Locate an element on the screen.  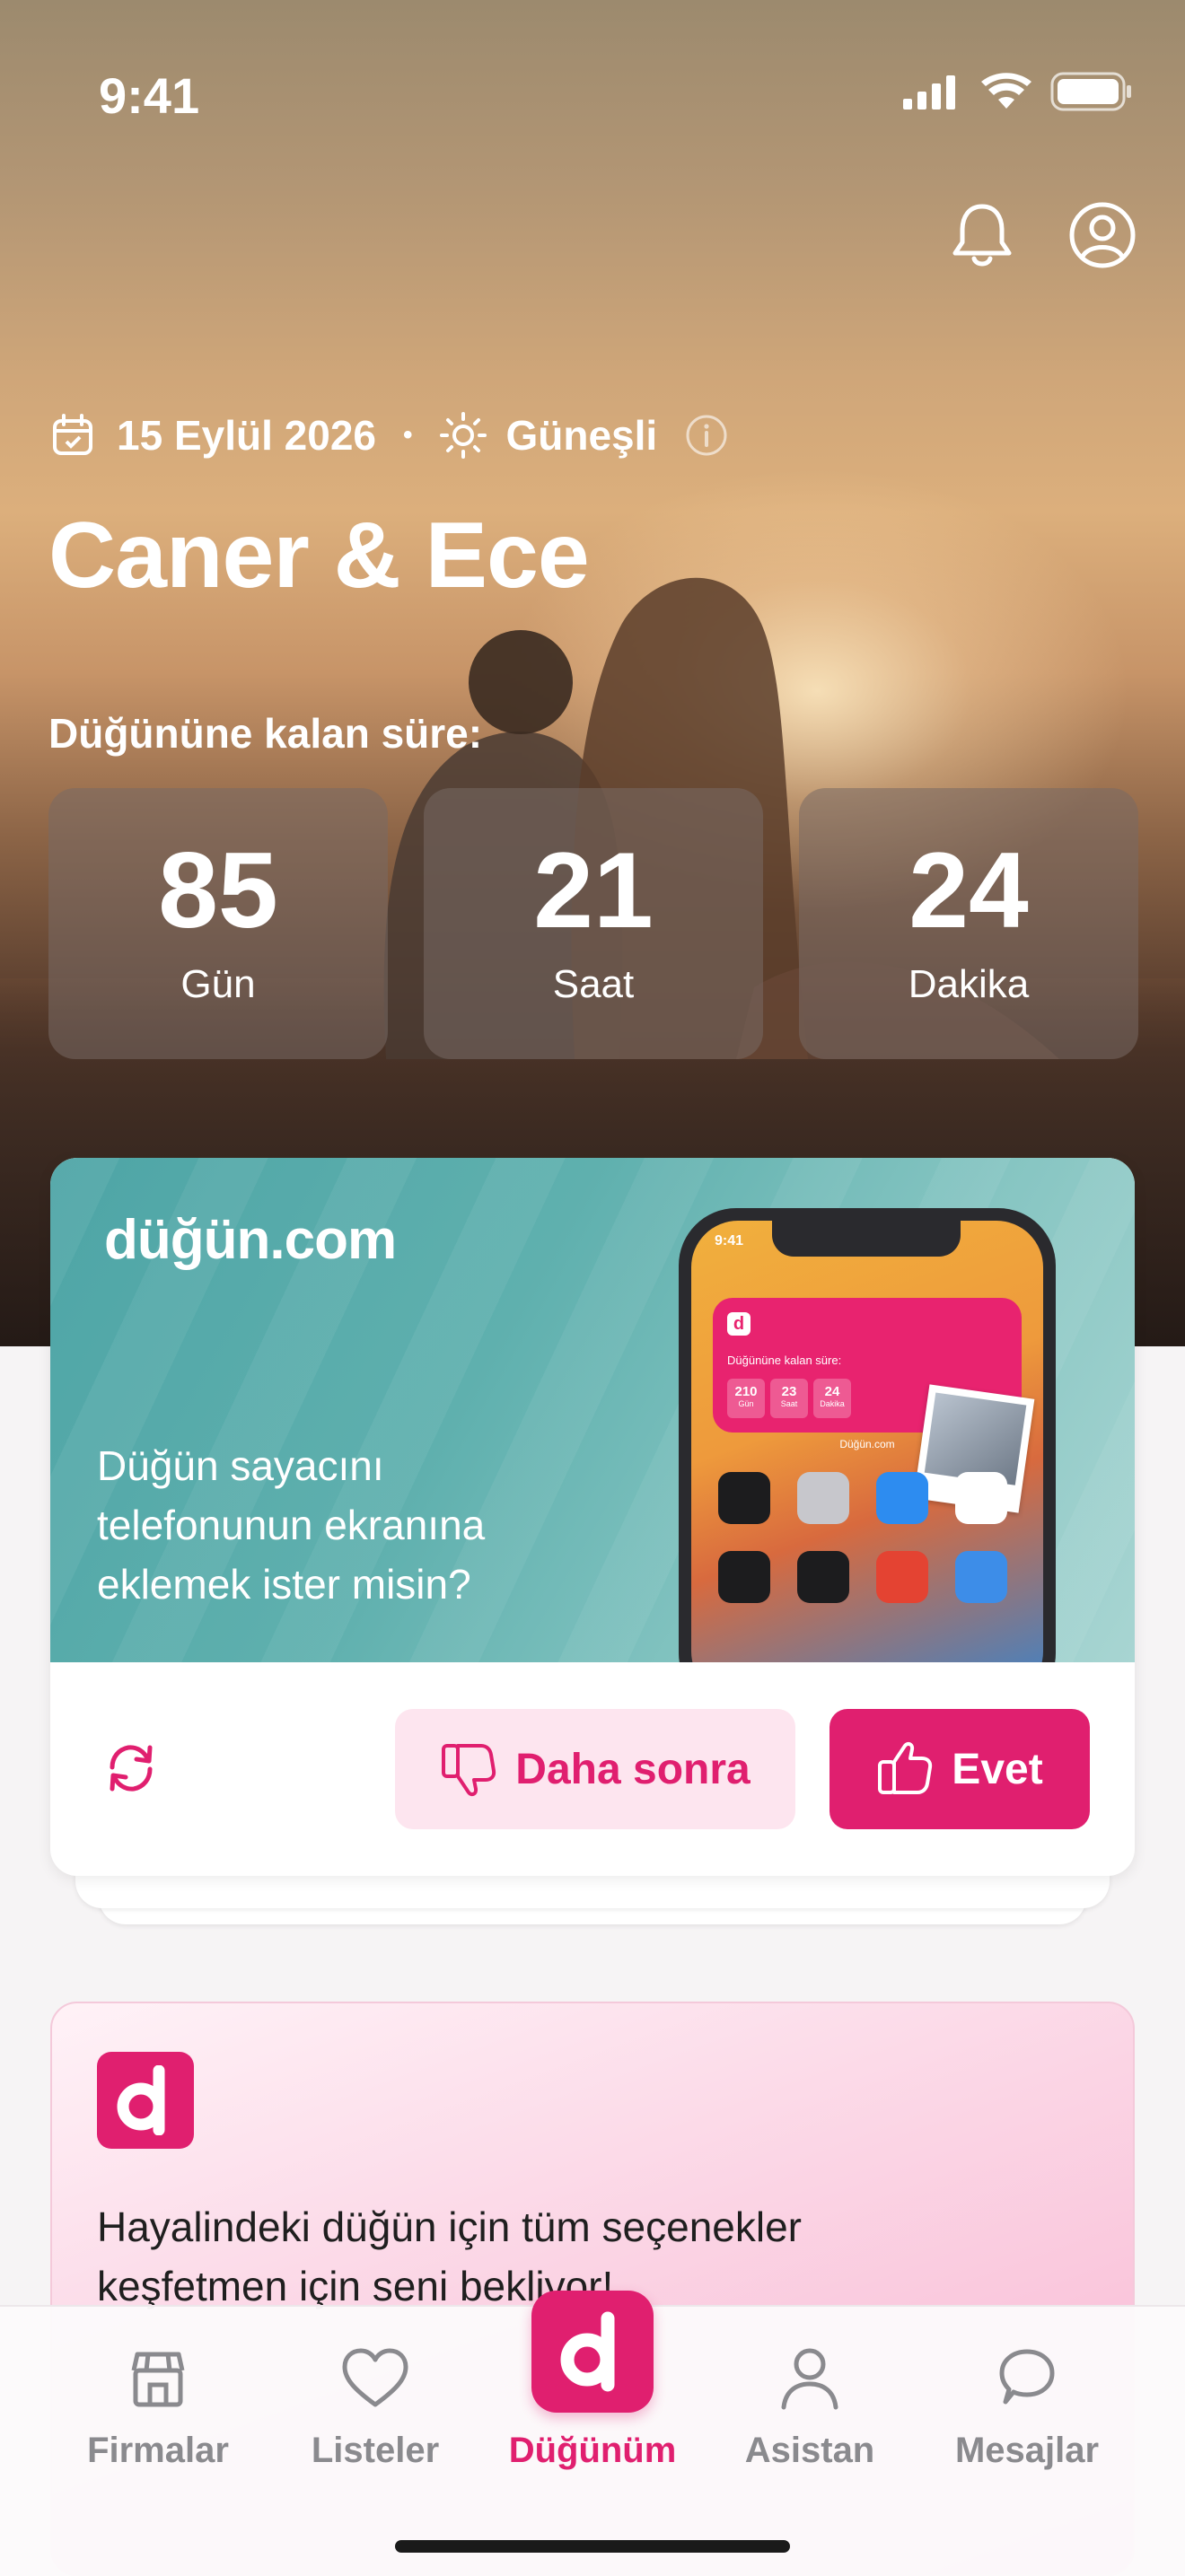
stocks-app-icon is located at coordinates (823, 1577).